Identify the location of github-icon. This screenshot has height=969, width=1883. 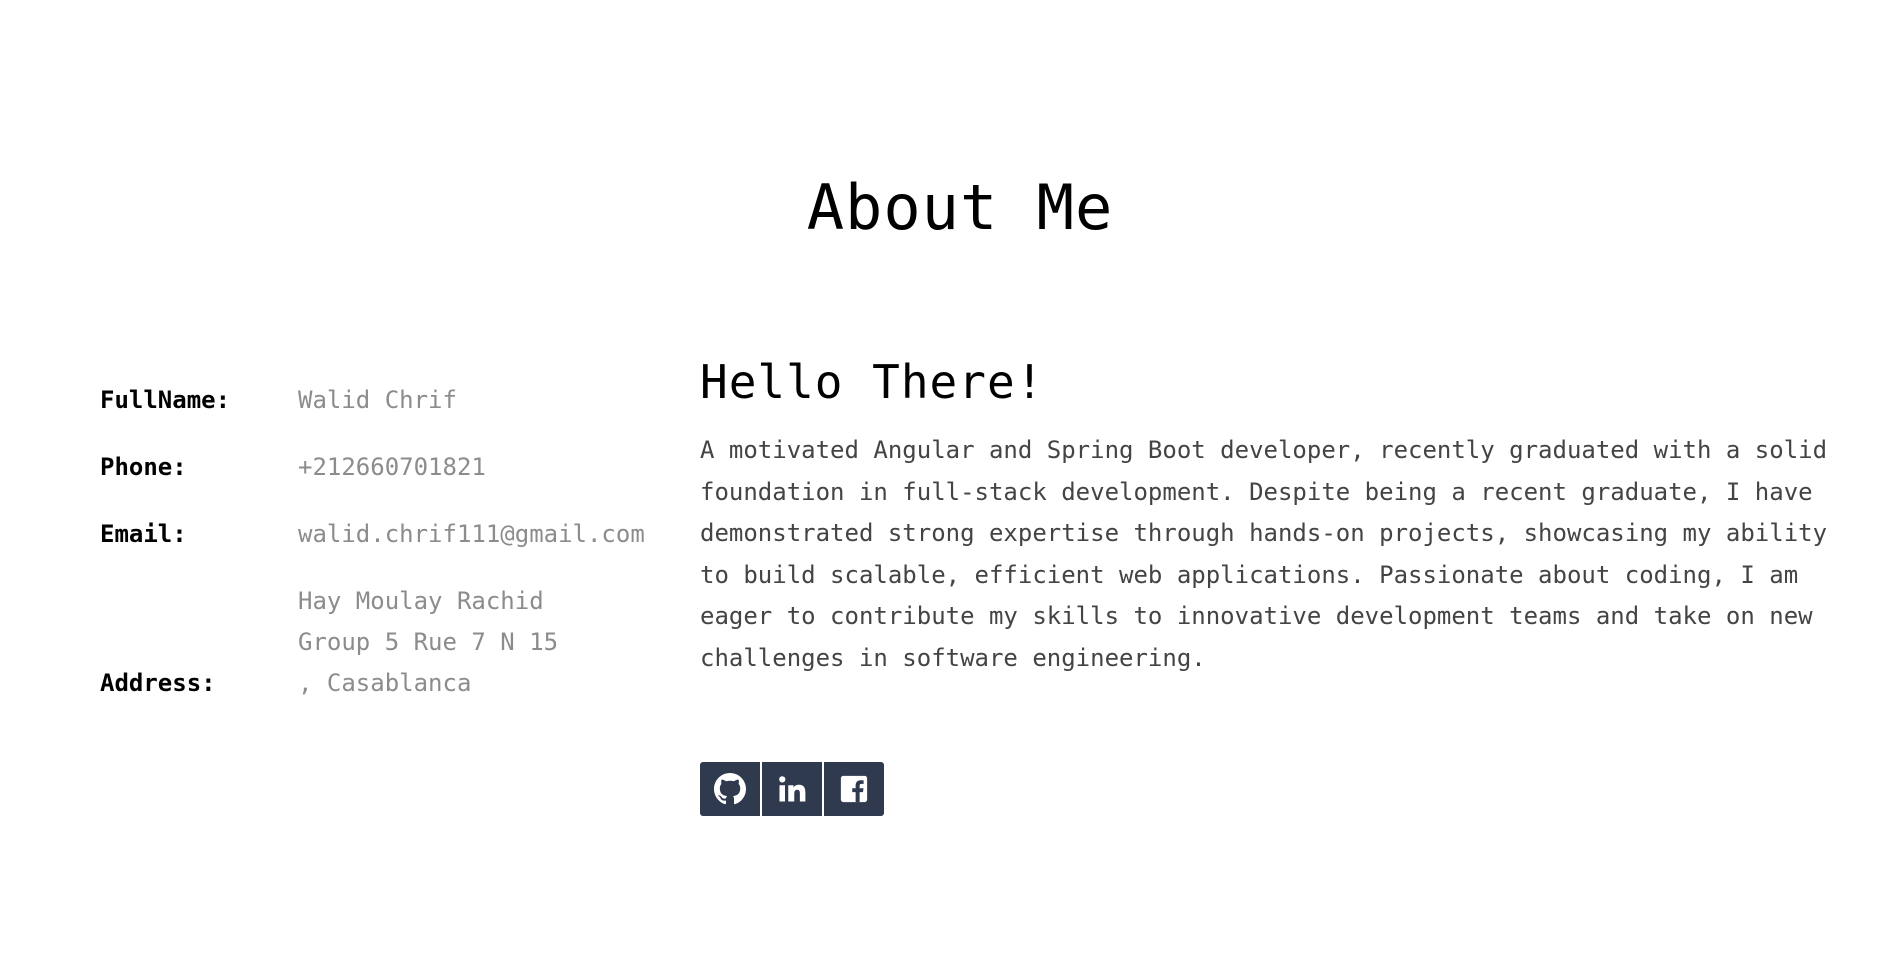
(730, 789).